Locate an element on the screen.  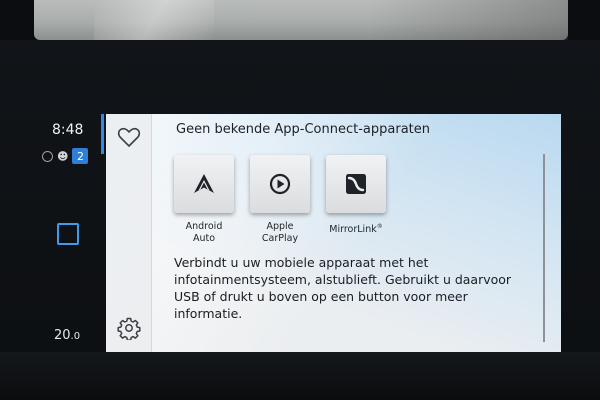
tile-mirrorlink: MirrorLink® is located at coordinates (356, 200).